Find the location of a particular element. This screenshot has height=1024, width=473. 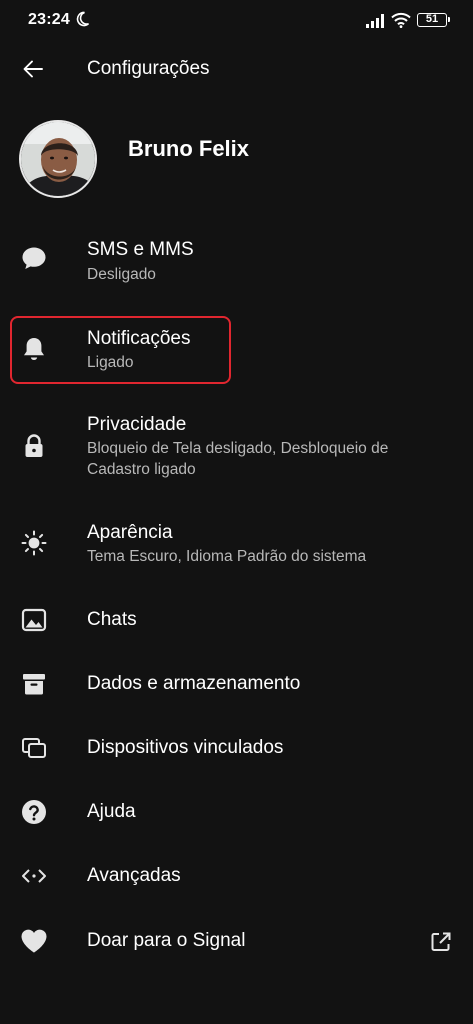

settings-item-donate: Doar para o Signal is located at coordinates (236, 941).